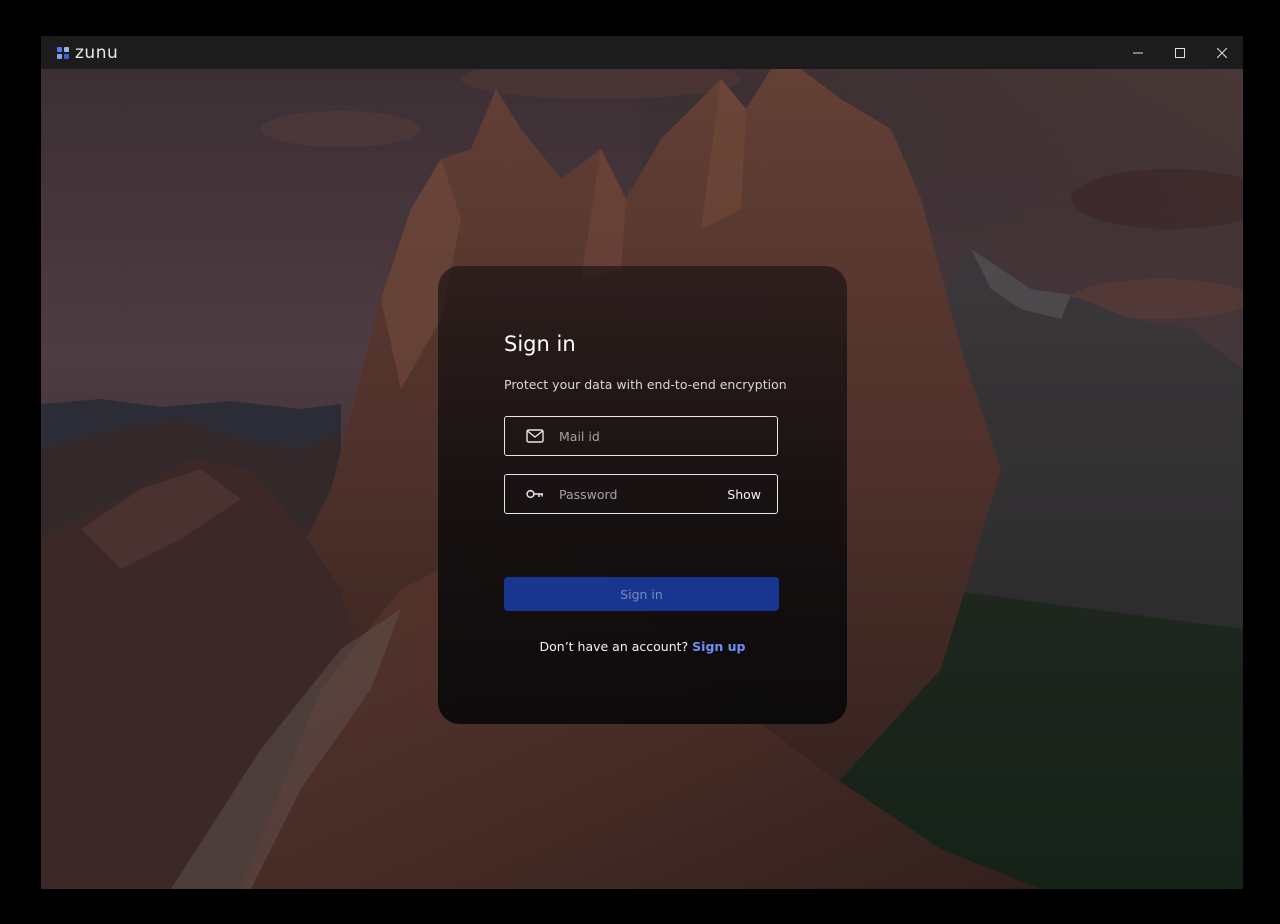  I want to click on password-input, so click(639, 494).